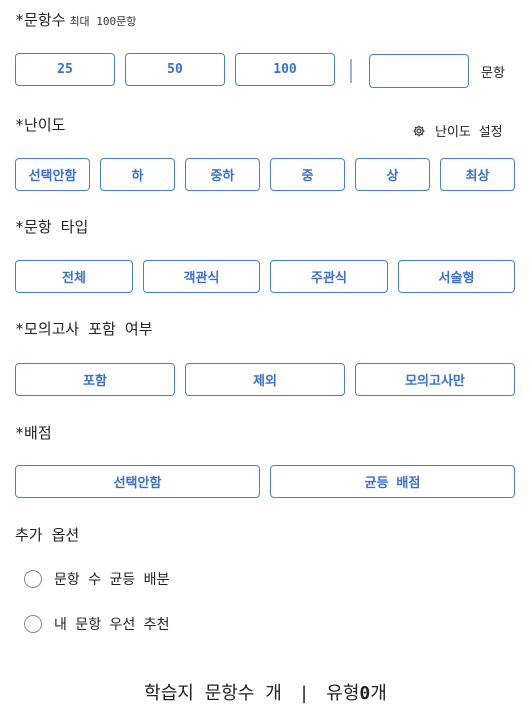 The height and width of the screenshot is (708, 531). What do you see at coordinates (307, 174) in the screenshot?
I see `difficulty-mid-button: 중` at bounding box center [307, 174].